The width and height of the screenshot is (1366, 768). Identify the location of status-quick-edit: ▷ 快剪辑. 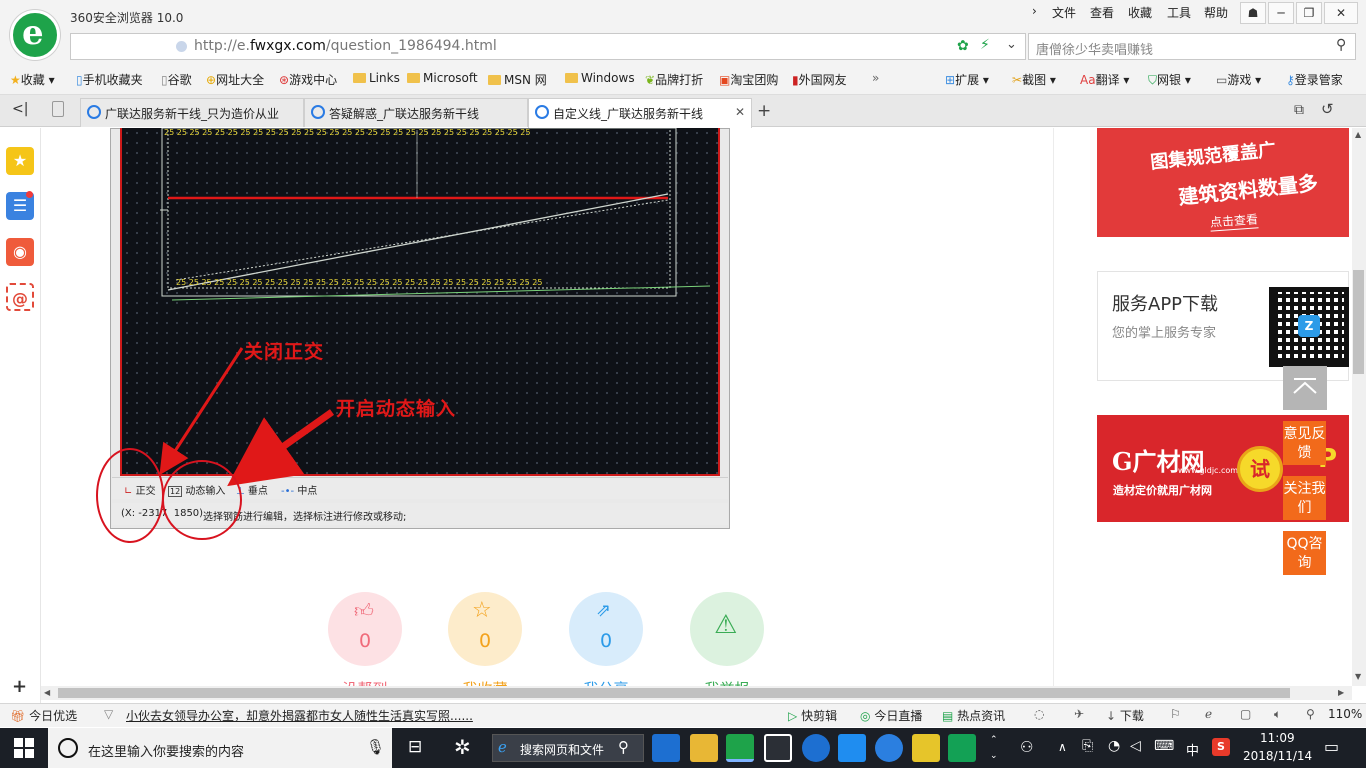
(812, 715).